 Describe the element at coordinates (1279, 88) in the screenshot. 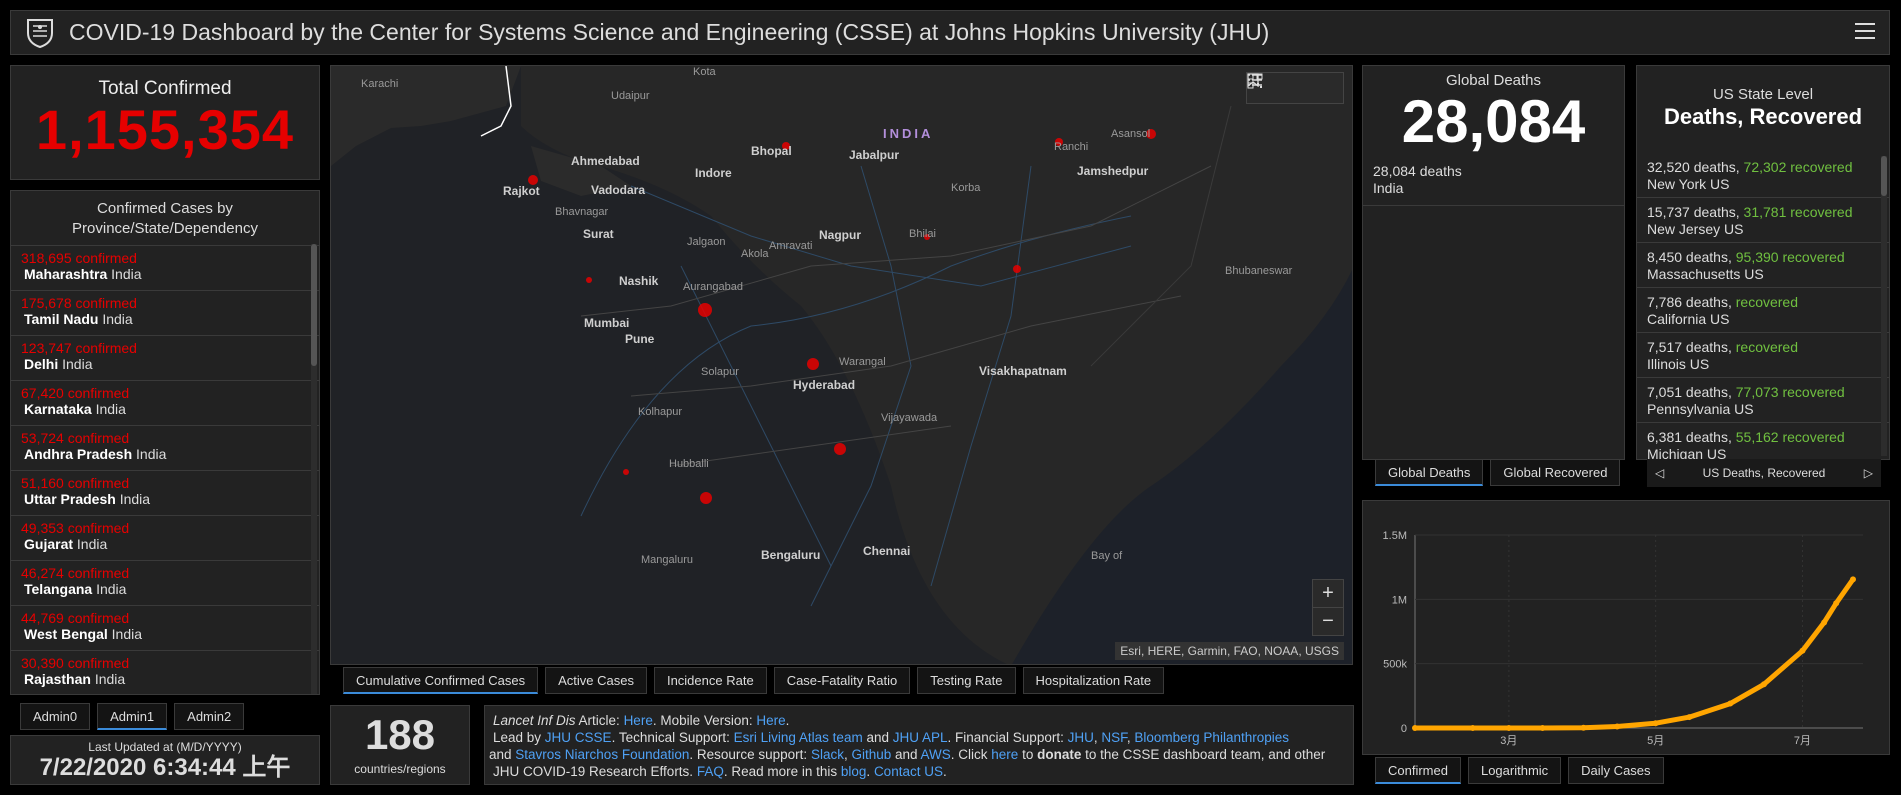

I see `list-icon` at that location.